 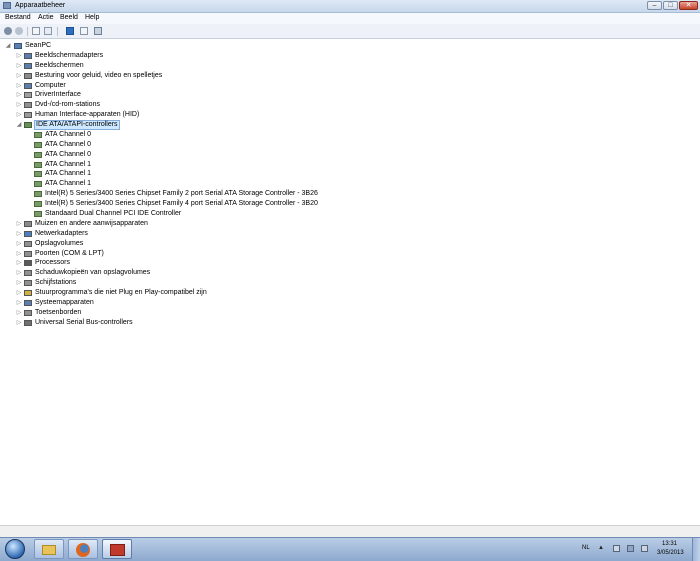 What do you see at coordinates (696, 549) in the screenshot?
I see `show-desktop-button` at bounding box center [696, 549].